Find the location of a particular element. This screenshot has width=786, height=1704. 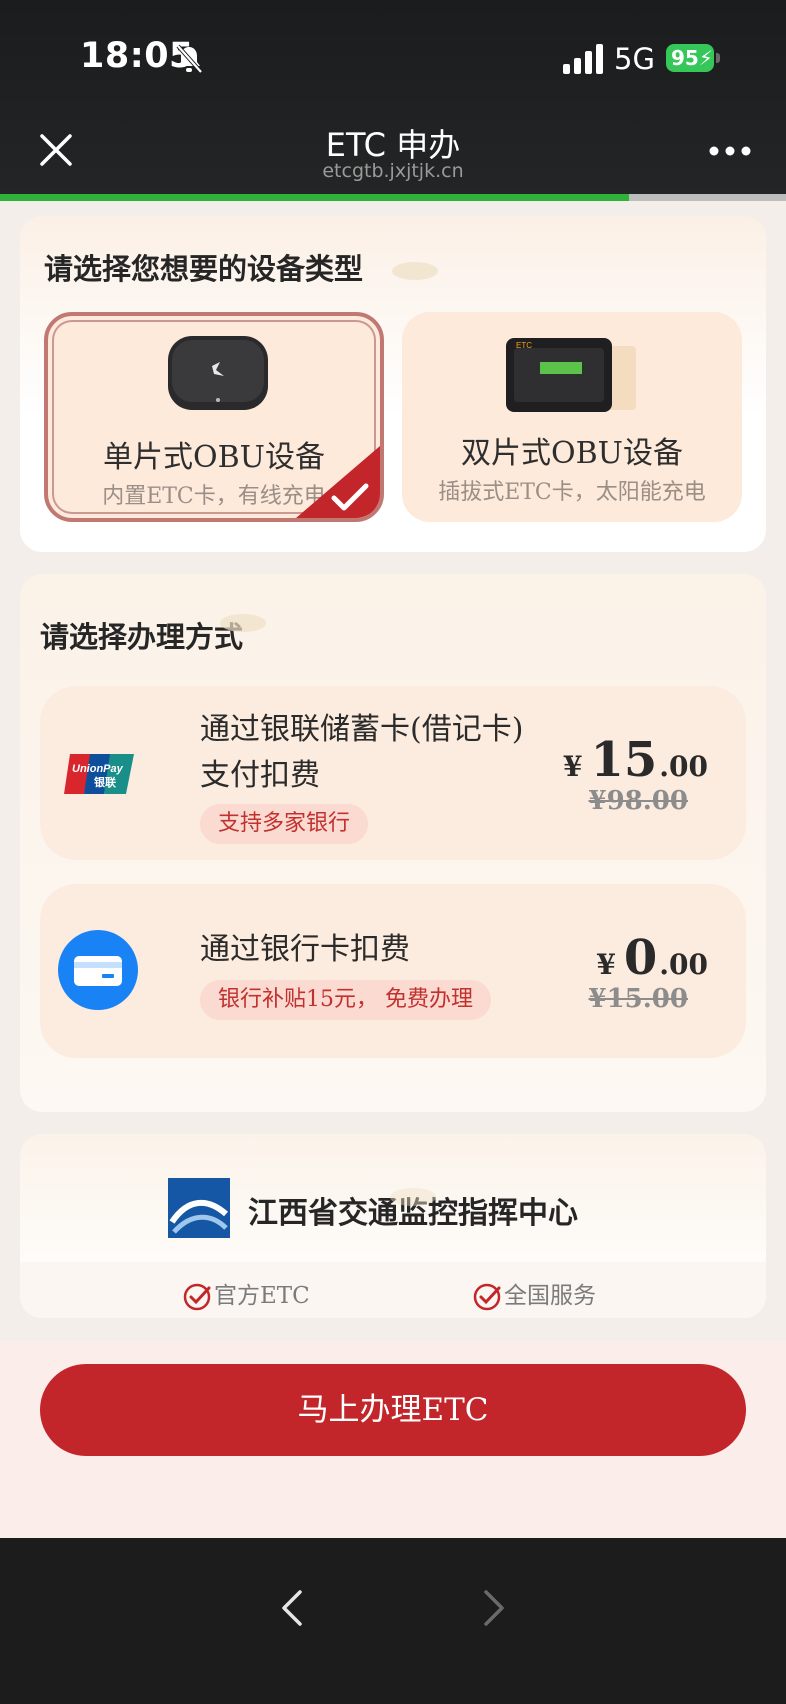

action-area: 马上办理ETC is located at coordinates (393, 1439).